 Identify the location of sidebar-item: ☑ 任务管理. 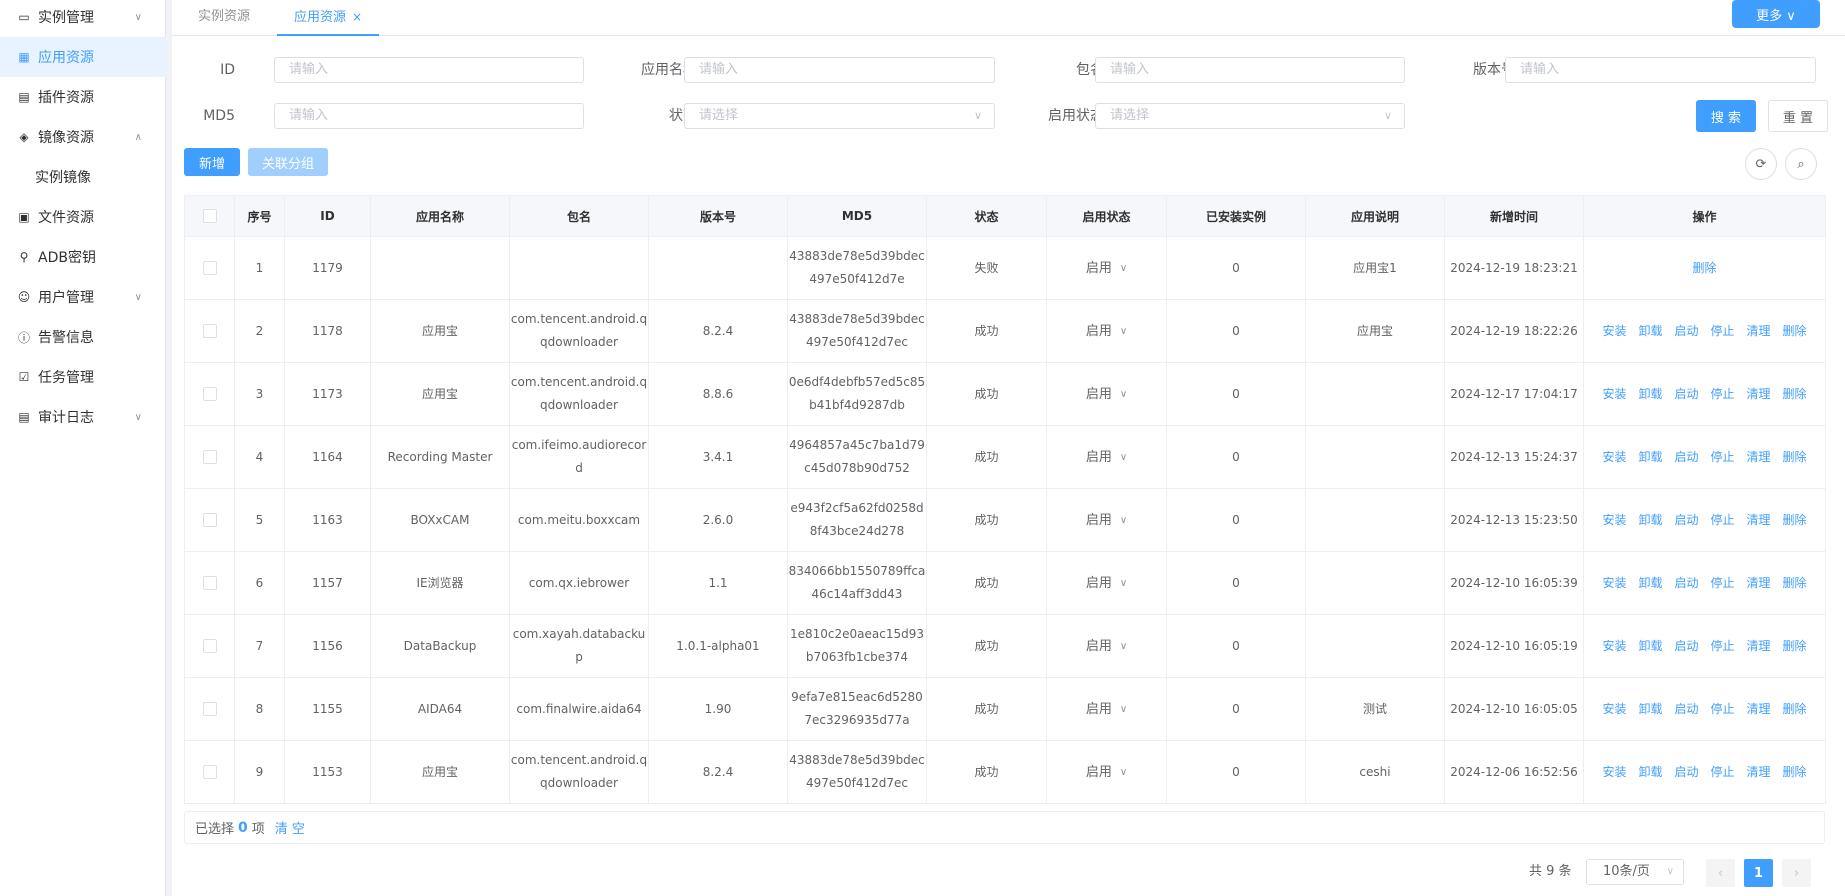
(83, 377).